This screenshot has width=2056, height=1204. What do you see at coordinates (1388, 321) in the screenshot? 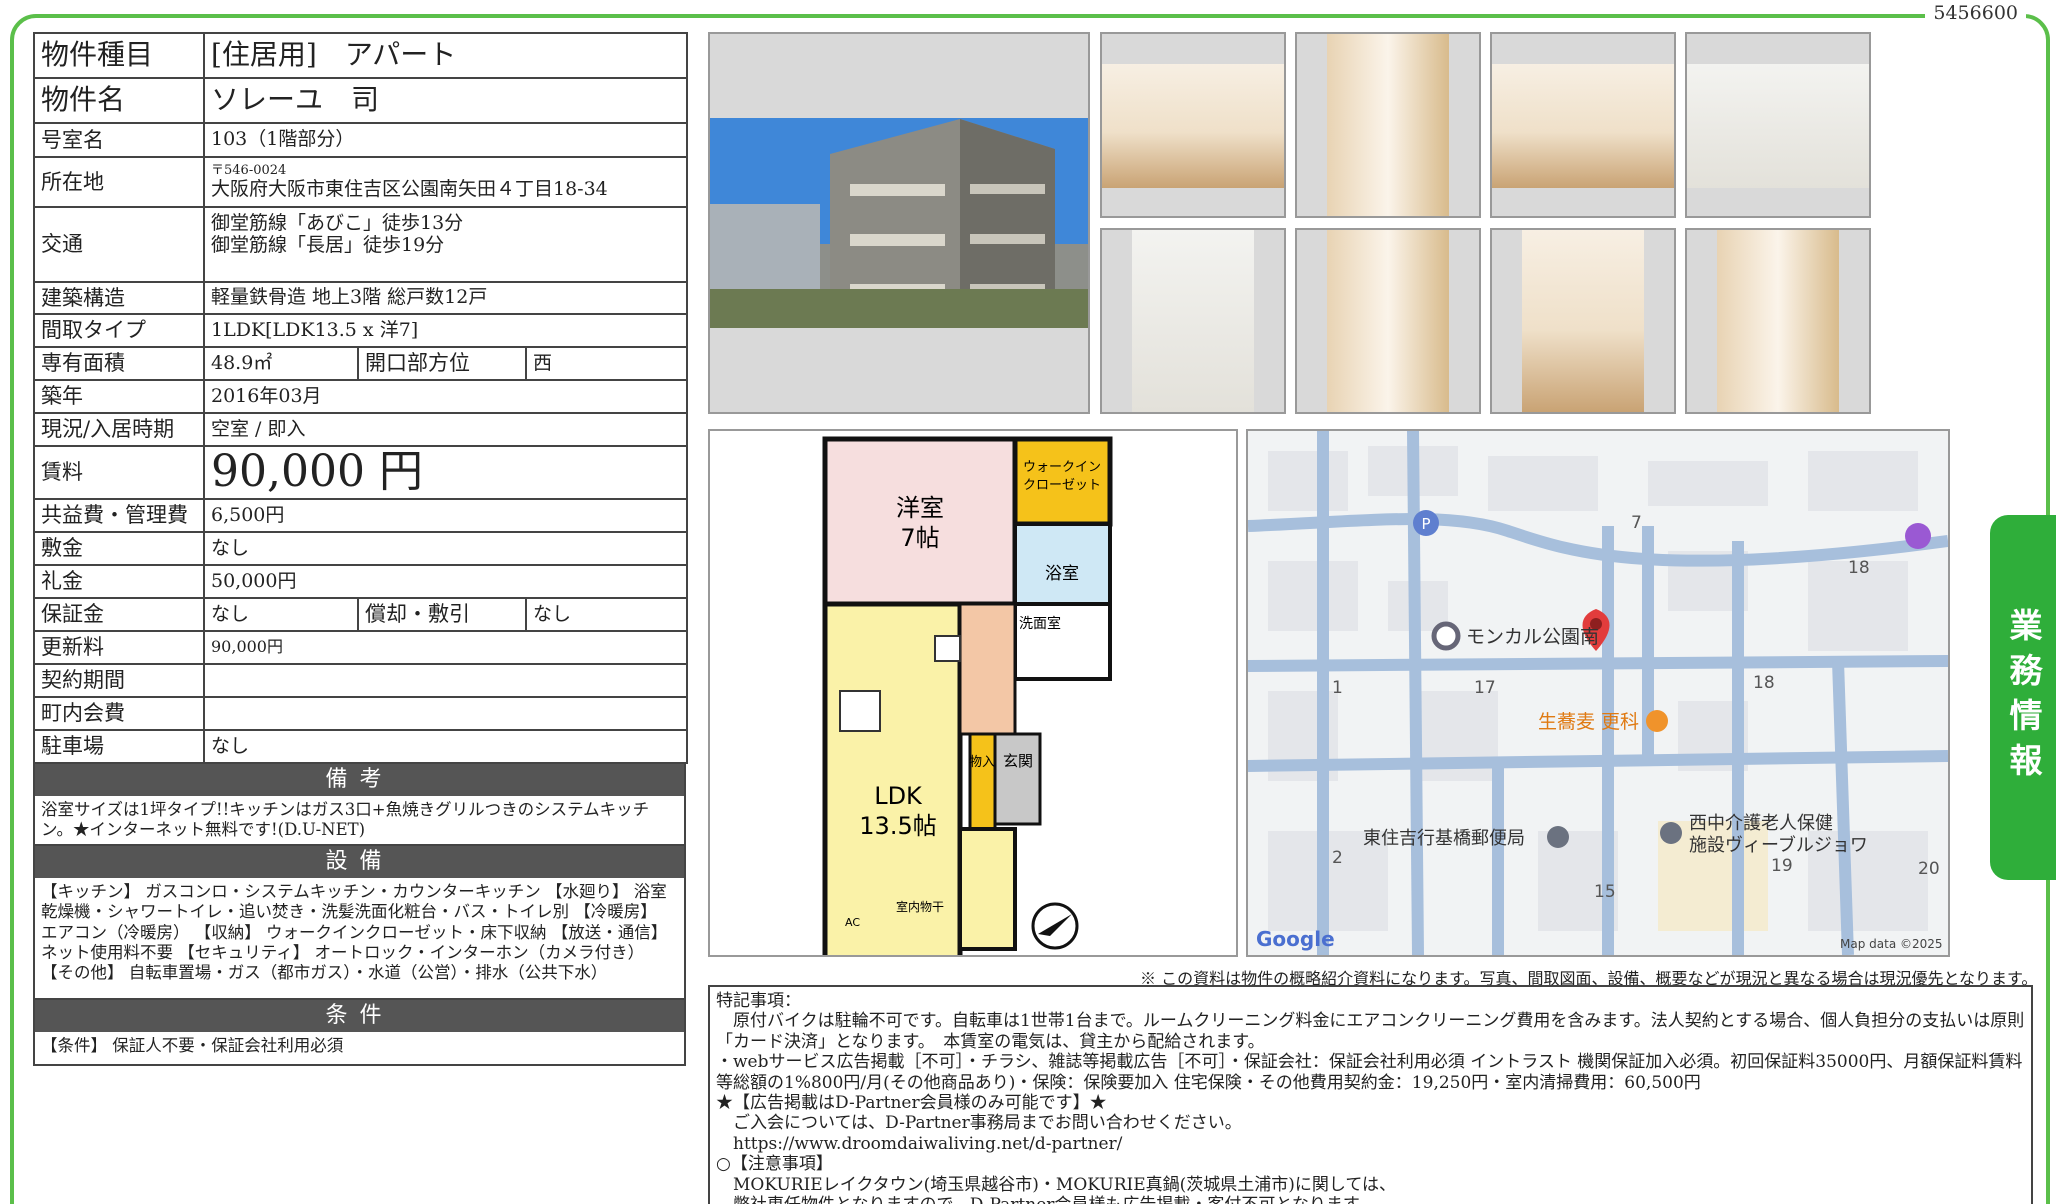
I see `photo-toilet` at bounding box center [1388, 321].